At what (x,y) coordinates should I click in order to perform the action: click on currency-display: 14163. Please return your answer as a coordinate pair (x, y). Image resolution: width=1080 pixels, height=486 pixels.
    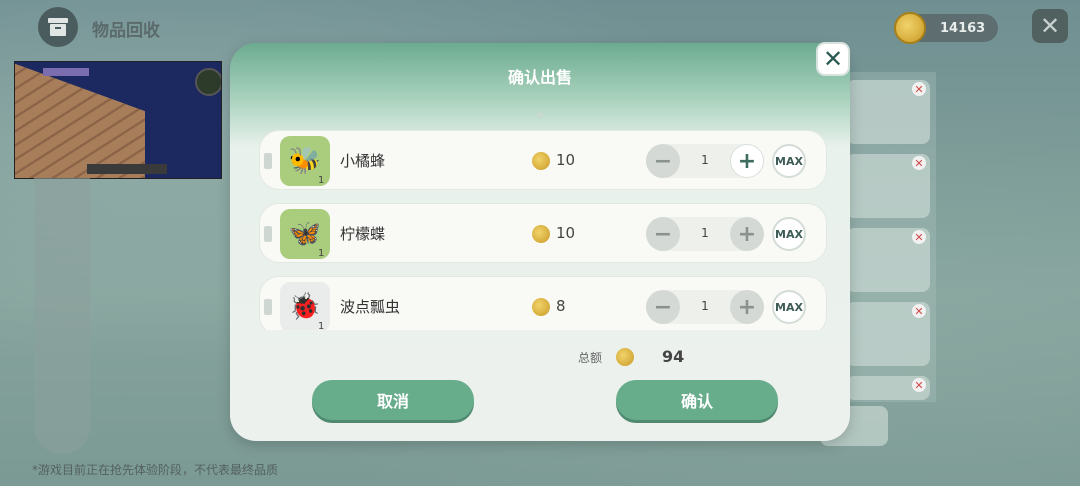
    Looking at the image, I should click on (946, 28).